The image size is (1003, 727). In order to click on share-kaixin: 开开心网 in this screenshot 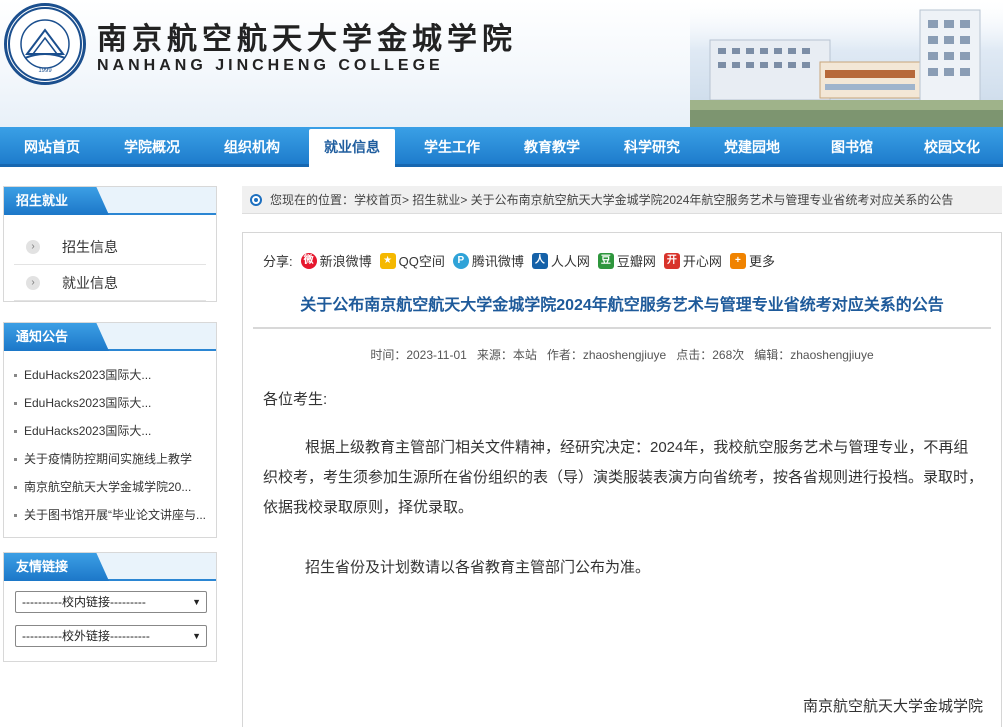, I will do `click(692, 260)`.